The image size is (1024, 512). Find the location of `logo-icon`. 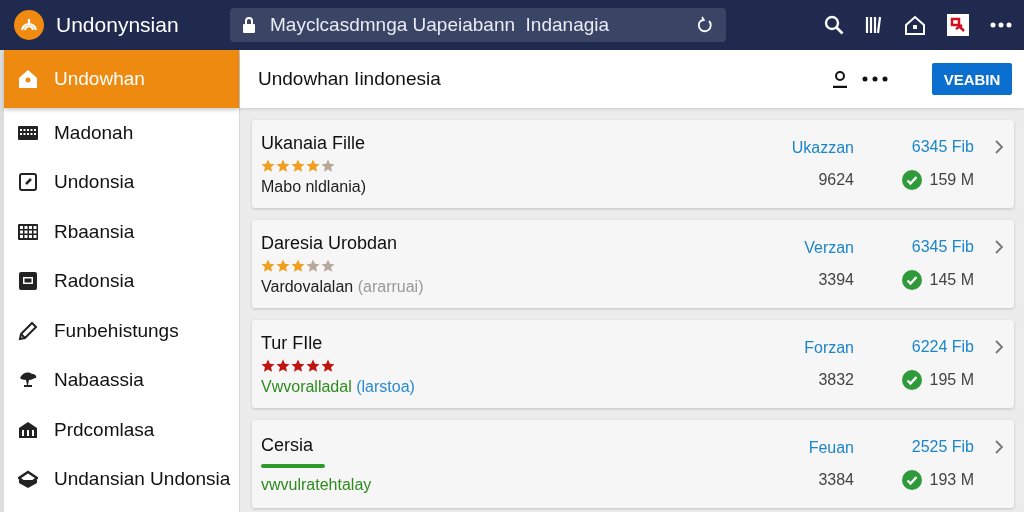

logo-icon is located at coordinates (29, 25).